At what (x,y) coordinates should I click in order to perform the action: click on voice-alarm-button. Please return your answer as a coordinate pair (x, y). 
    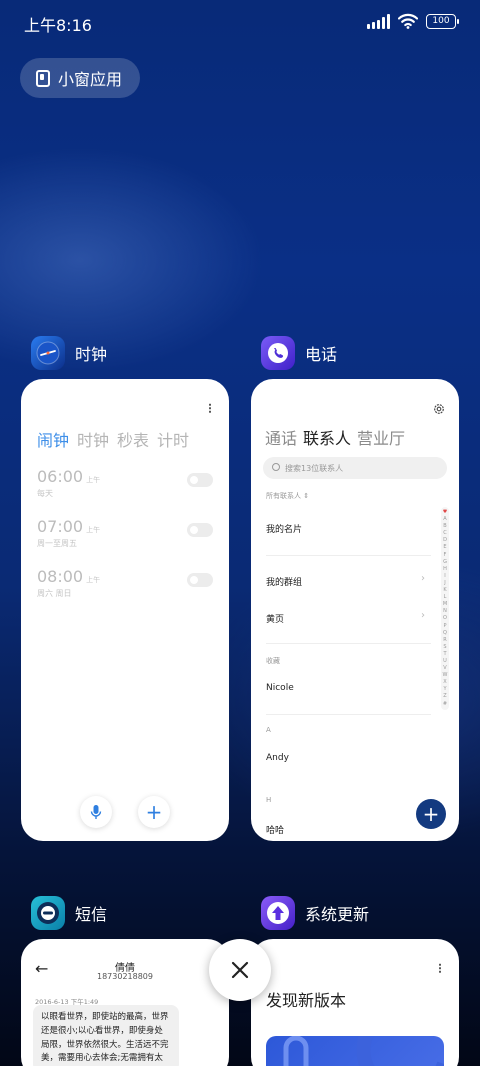
    Looking at the image, I should click on (96, 812).